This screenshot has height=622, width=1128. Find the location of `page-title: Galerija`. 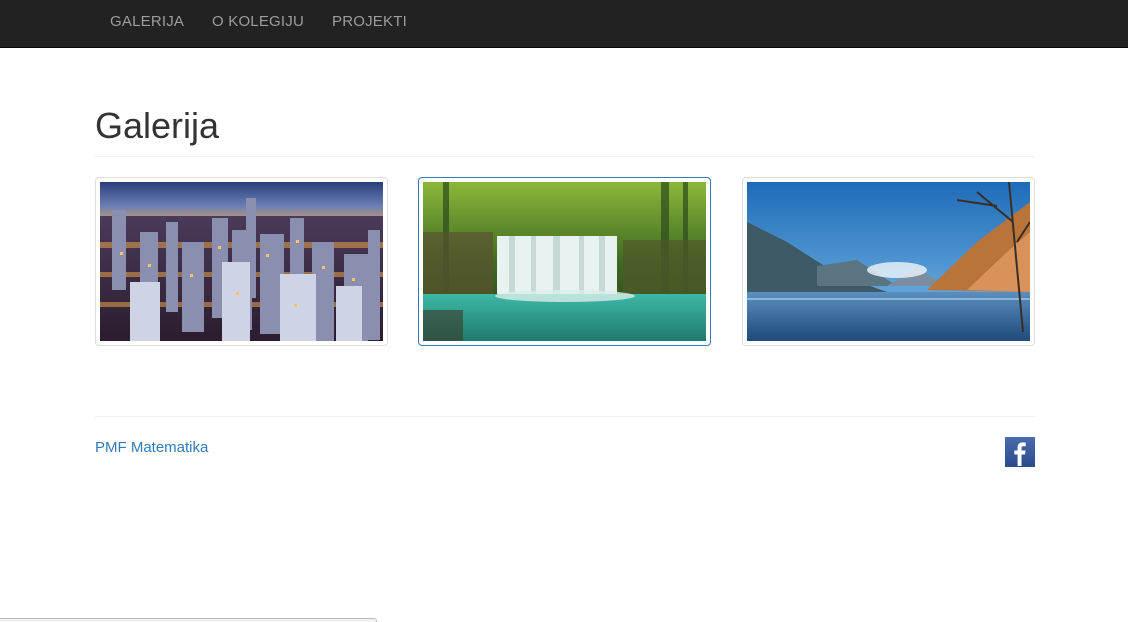

page-title: Galerija is located at coordinates (157, 125).